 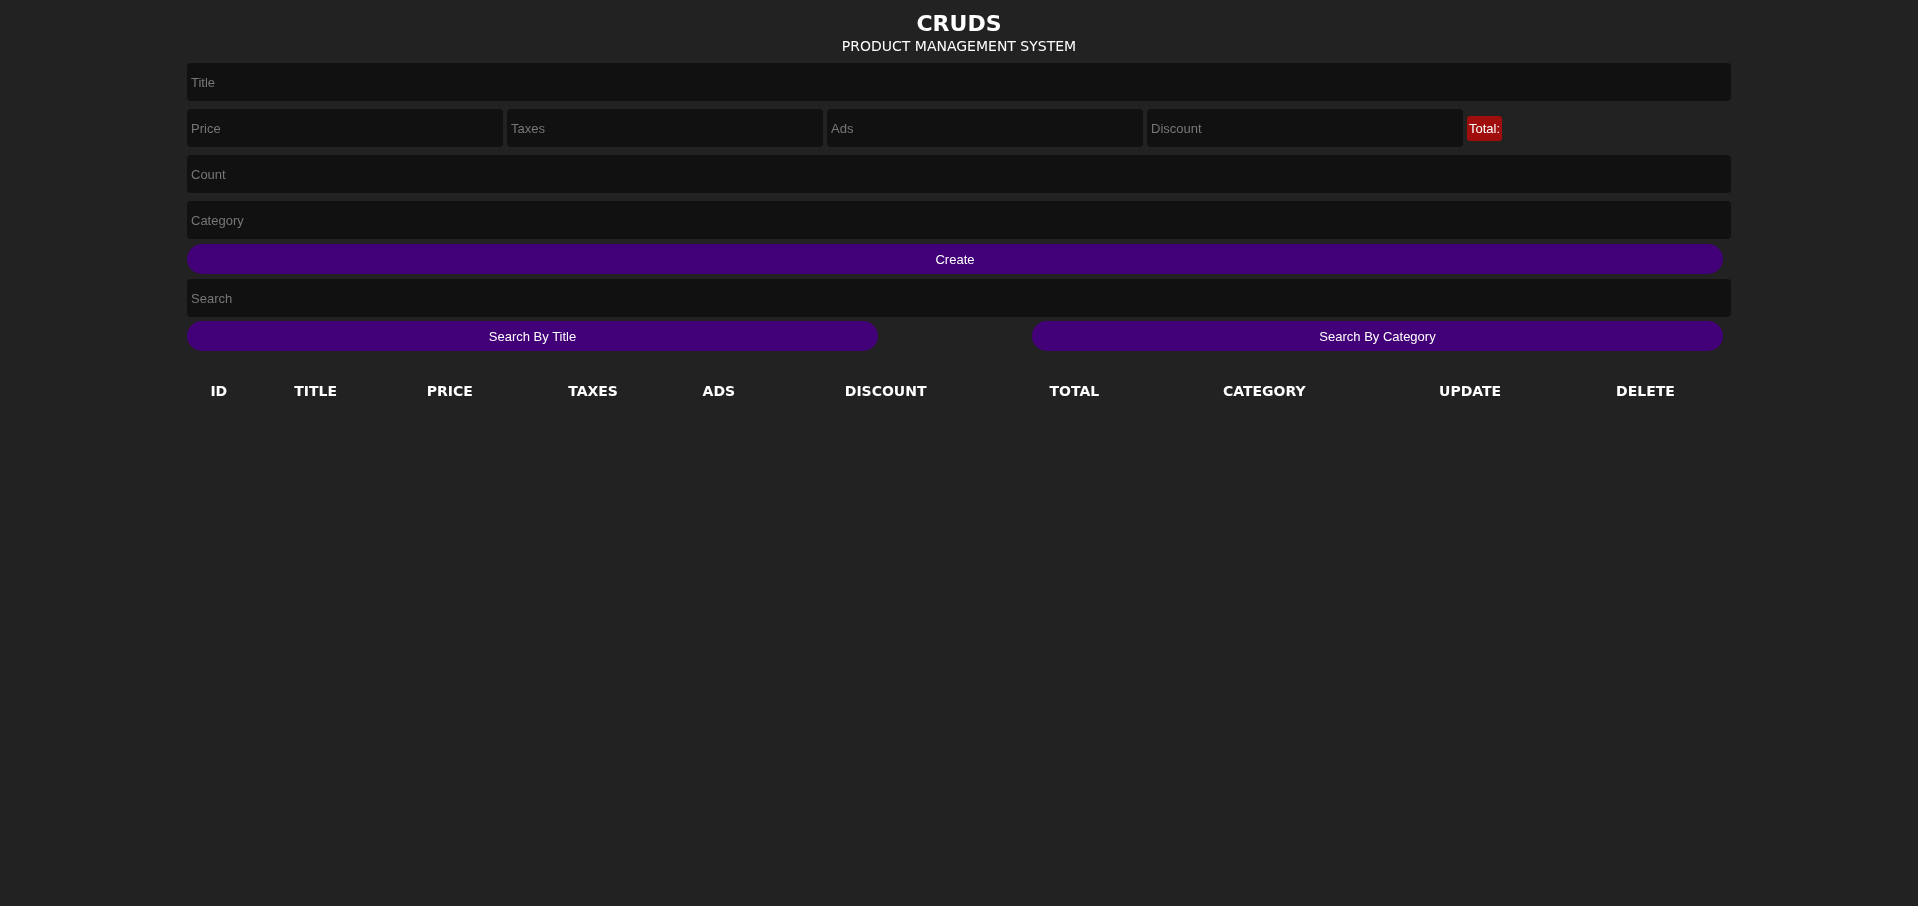 What do you see at coordinates (1485, 128) in the screenshot?
I see `total-label: Total:` at bounding box center [1485, 128].